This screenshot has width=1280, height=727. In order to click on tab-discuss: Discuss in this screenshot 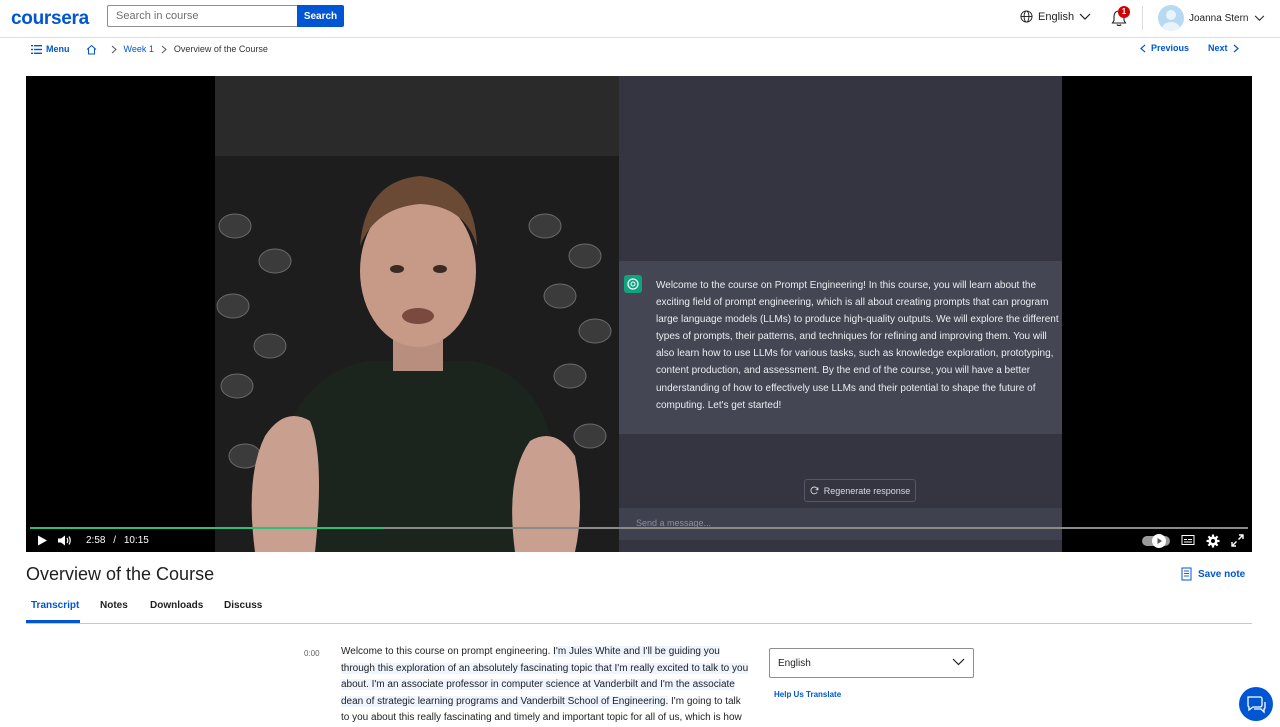, I will do `click(243, 612)`.